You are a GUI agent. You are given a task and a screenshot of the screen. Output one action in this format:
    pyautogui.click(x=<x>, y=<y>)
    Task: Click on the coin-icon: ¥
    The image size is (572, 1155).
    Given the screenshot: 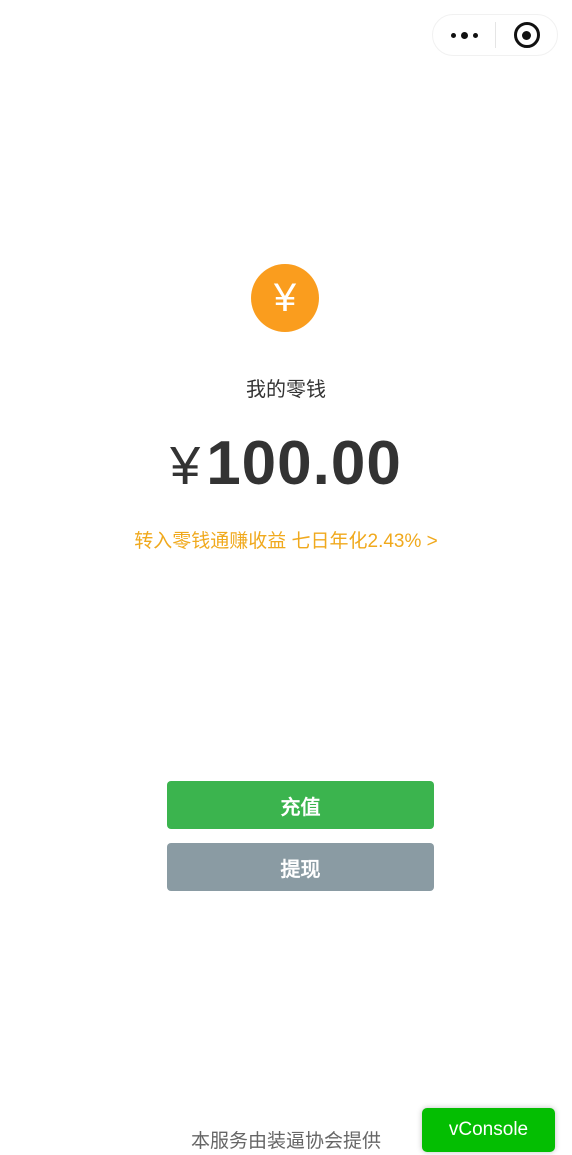 What is the action you would take?
    pyautogui.click(x=285, y=298)
    